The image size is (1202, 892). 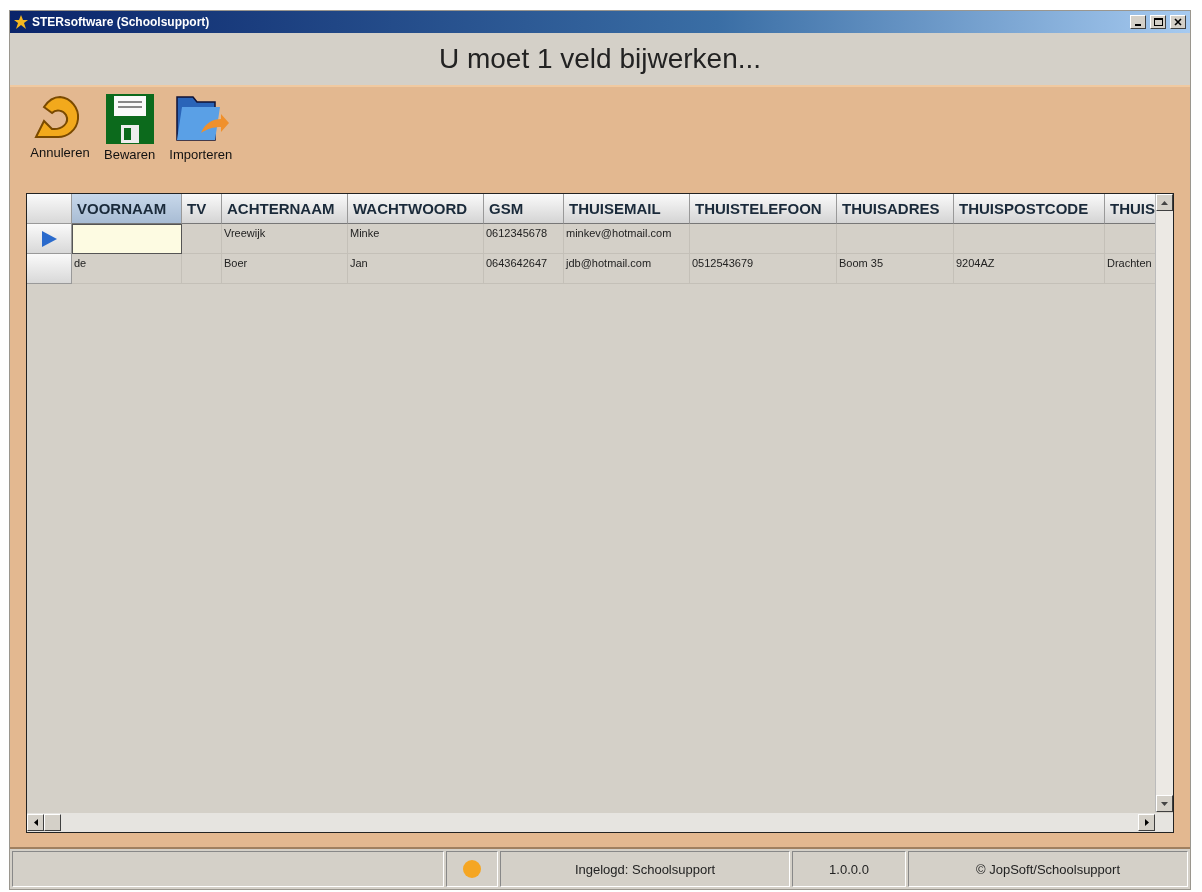 I want to click on column-header: VOORNAAM, so click(x=127, y=209).